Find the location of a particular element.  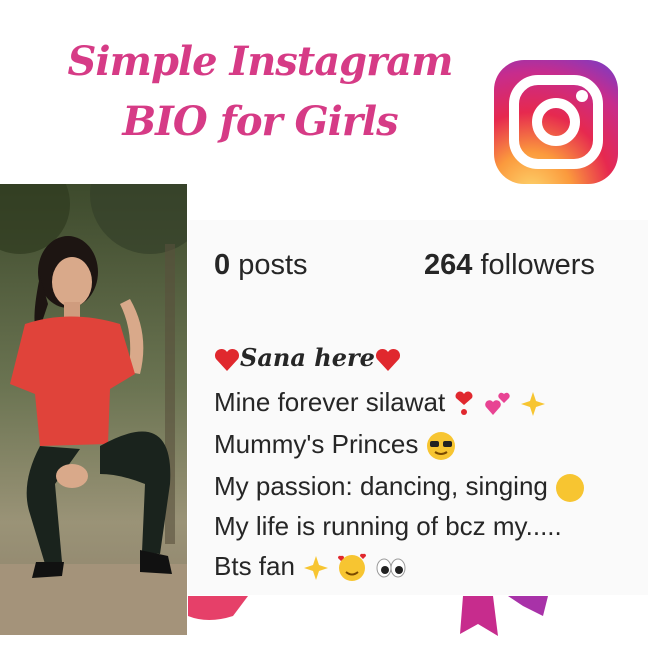

title-line-1: Simple Instagram is located at coordinates (260, 61).